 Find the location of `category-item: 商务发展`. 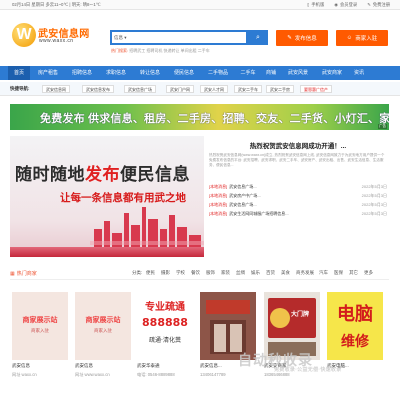

category-item: 商务发展 is located at coordinates (305, 273).